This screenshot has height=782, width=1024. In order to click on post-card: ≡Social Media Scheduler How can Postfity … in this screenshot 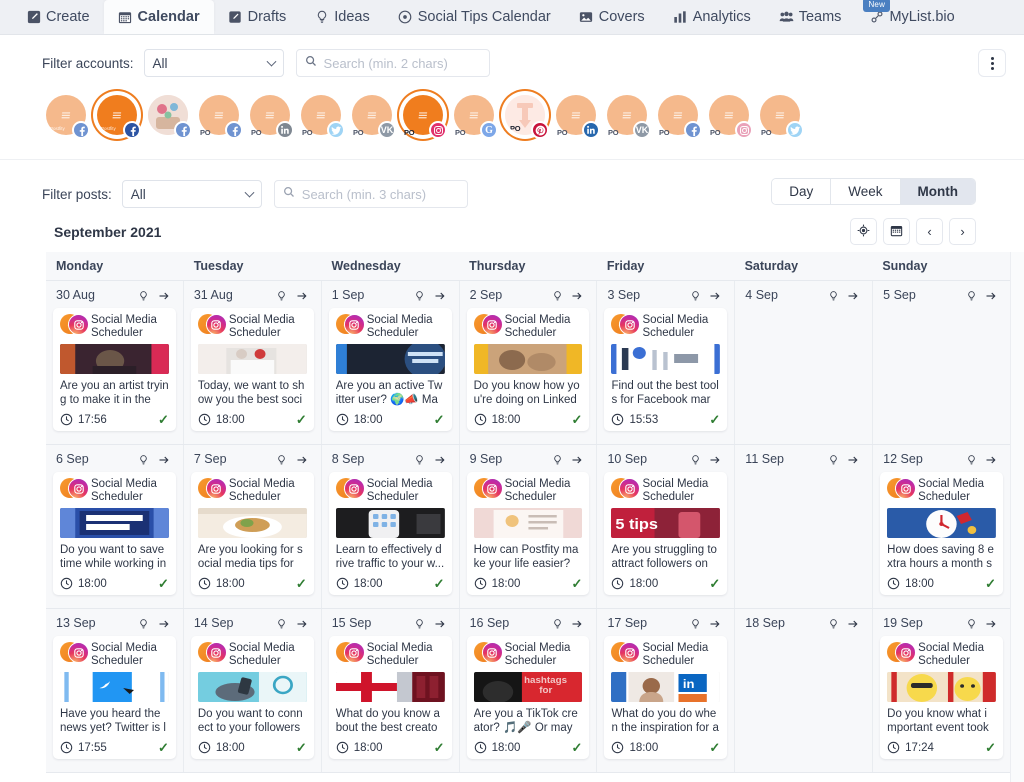, I will do `click(528, 533)`.